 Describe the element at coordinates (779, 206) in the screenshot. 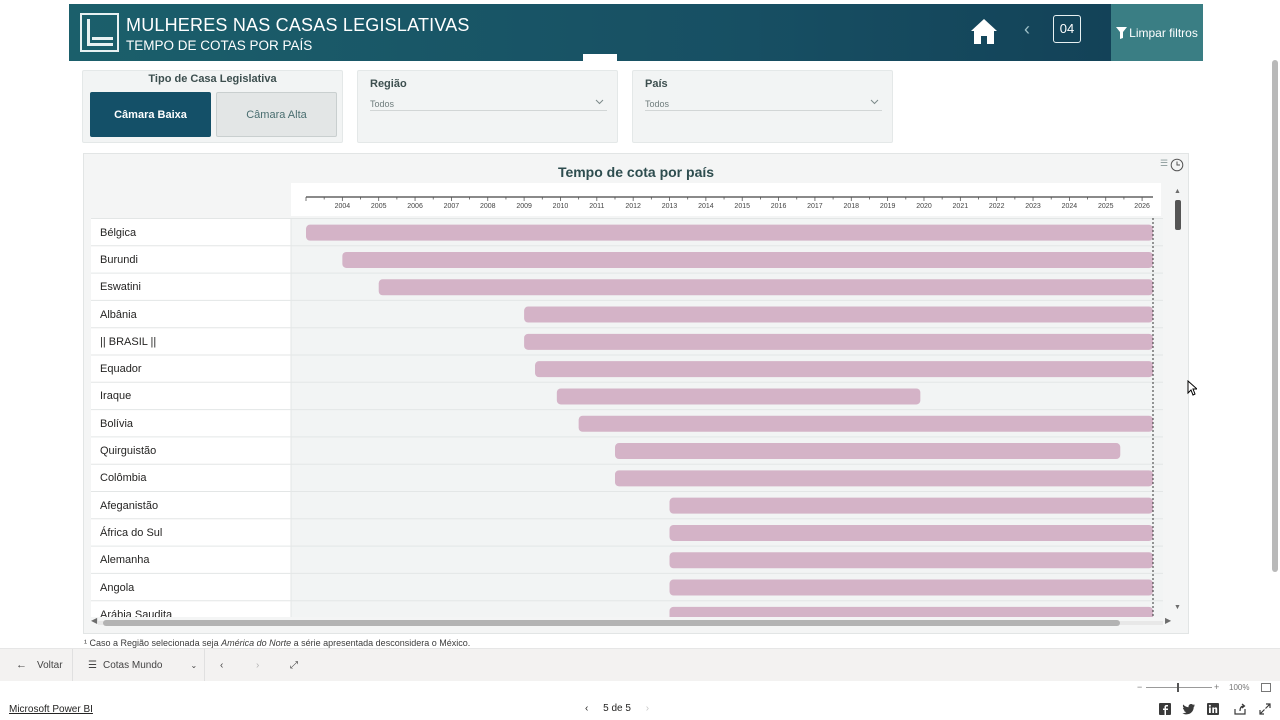

I see `x-tick-label: 2016` at that location.